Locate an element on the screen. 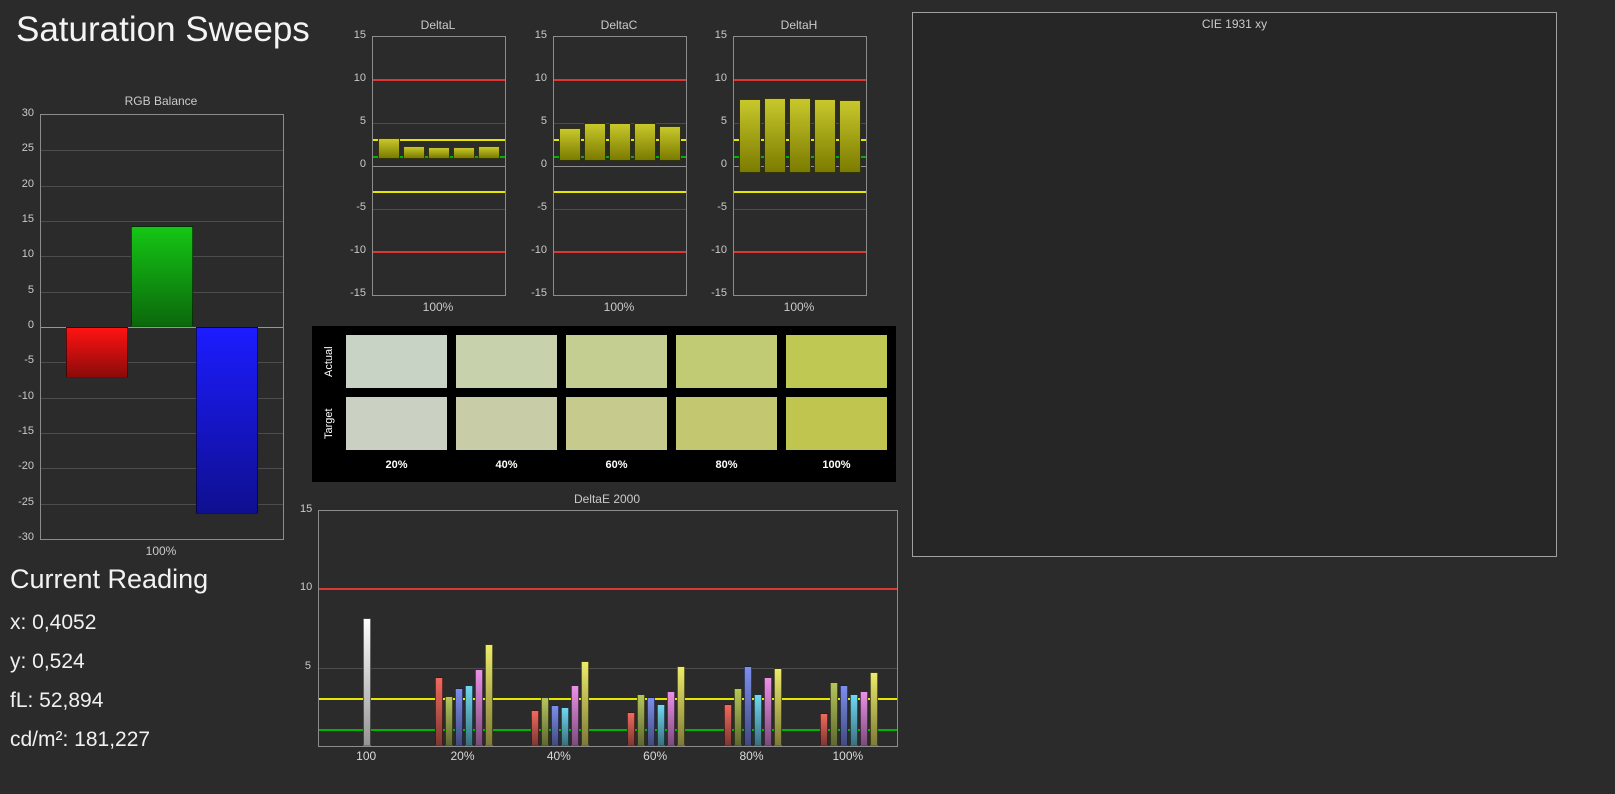 This screenshot has width=1615, height=794. rgb-balance-x-label: 100% is located at coordinates (161, 551).